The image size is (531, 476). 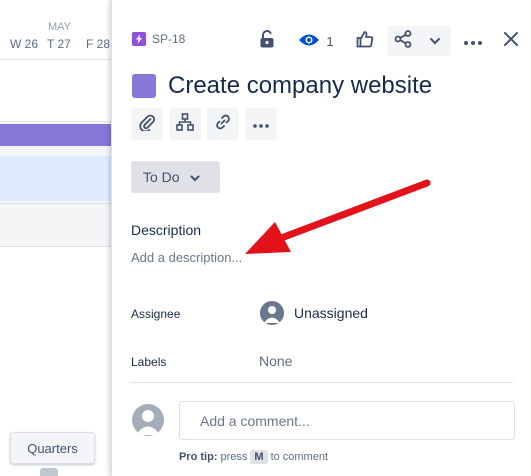 What do you see at coordinates (139, 39) in the screenshot?
I see `lightning-icon` at bounding box center [139, 39].